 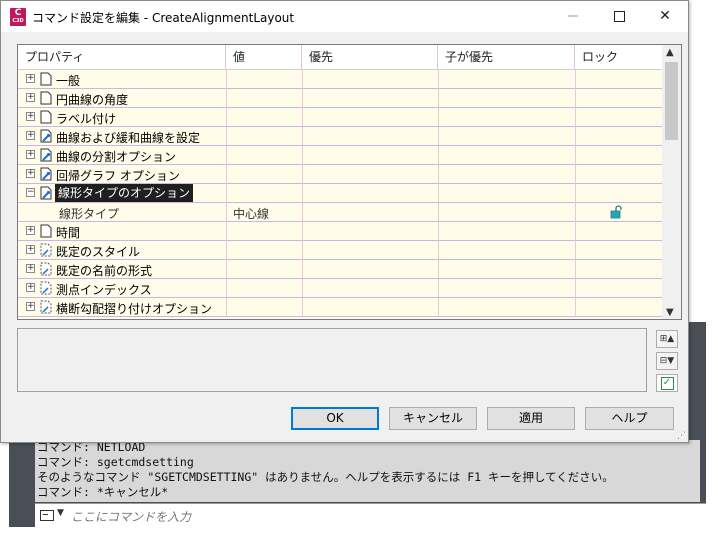 What do you see at coordinates (47, 515) in the screenshot?
I see `command-prompt-icon` at bounding box center [47, 515].